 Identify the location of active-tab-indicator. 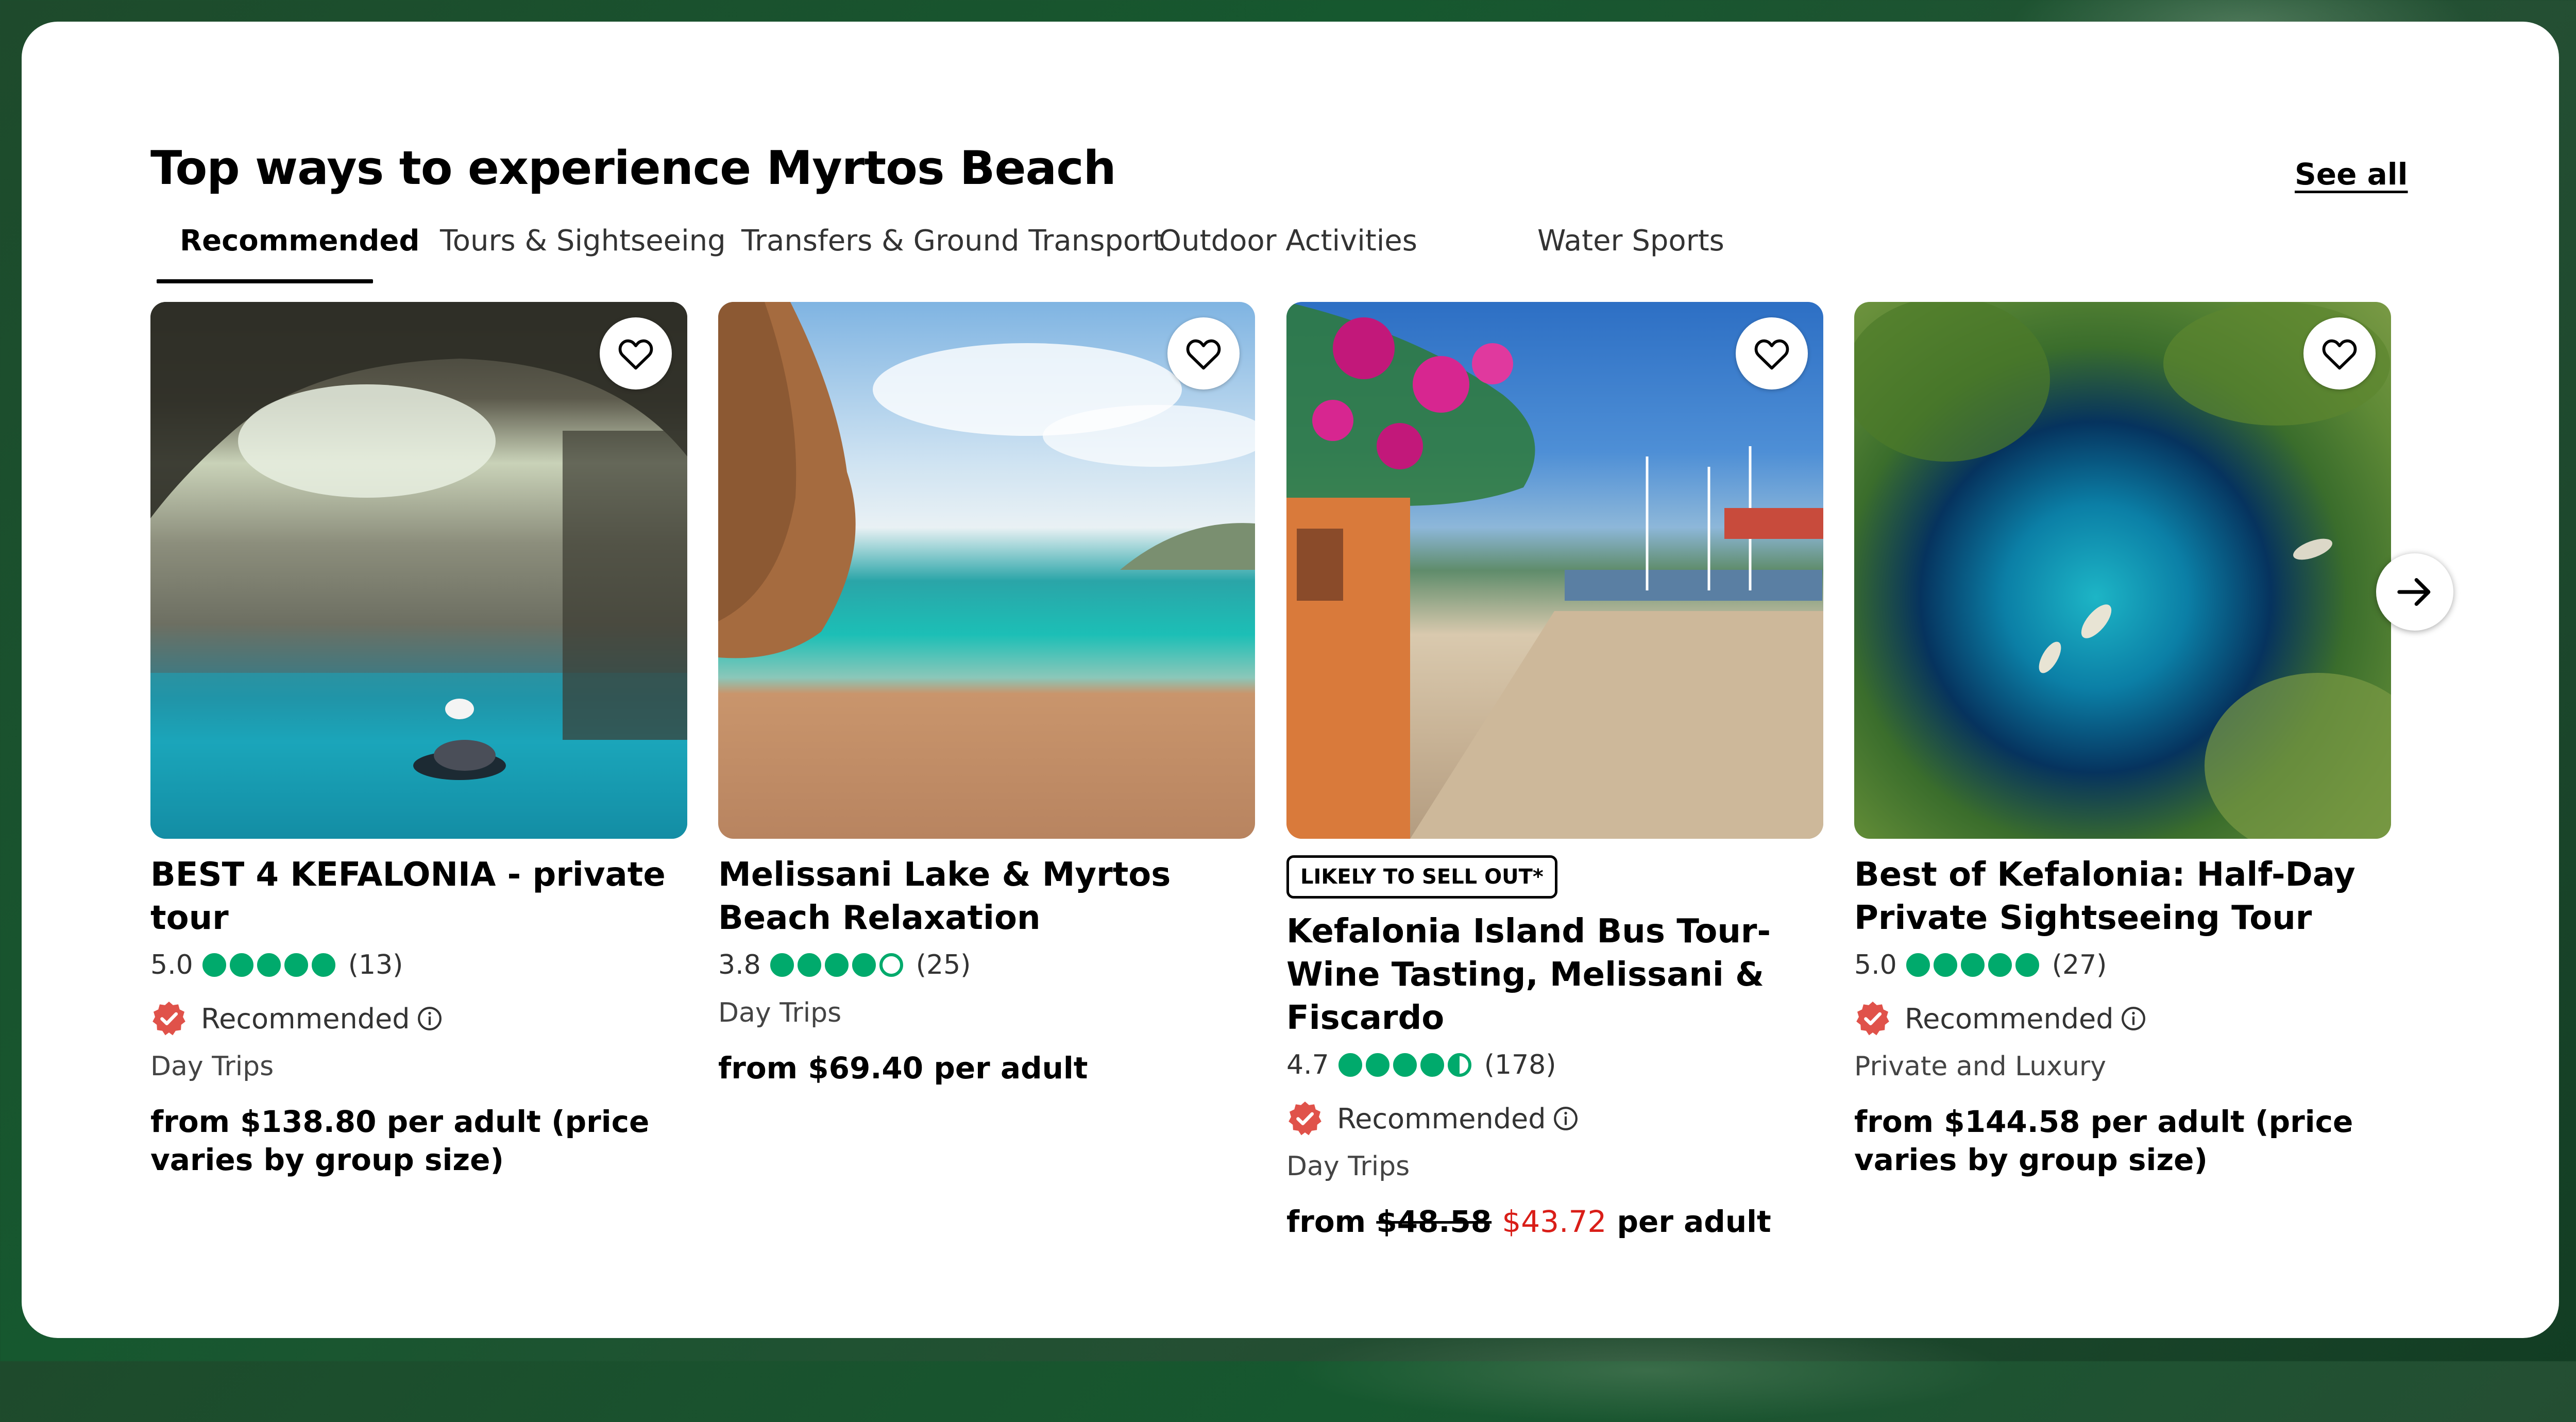
(265, 281).